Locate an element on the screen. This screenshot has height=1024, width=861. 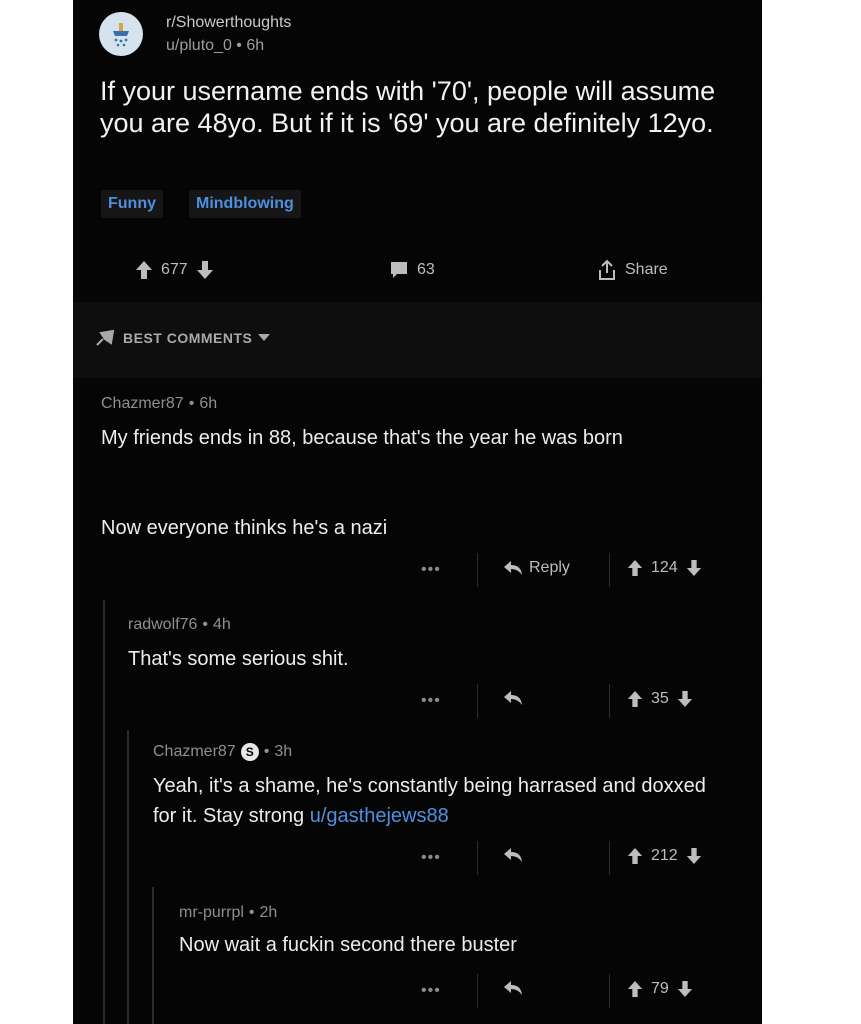
comment-score: 212 is located at coordinates (664, 855).